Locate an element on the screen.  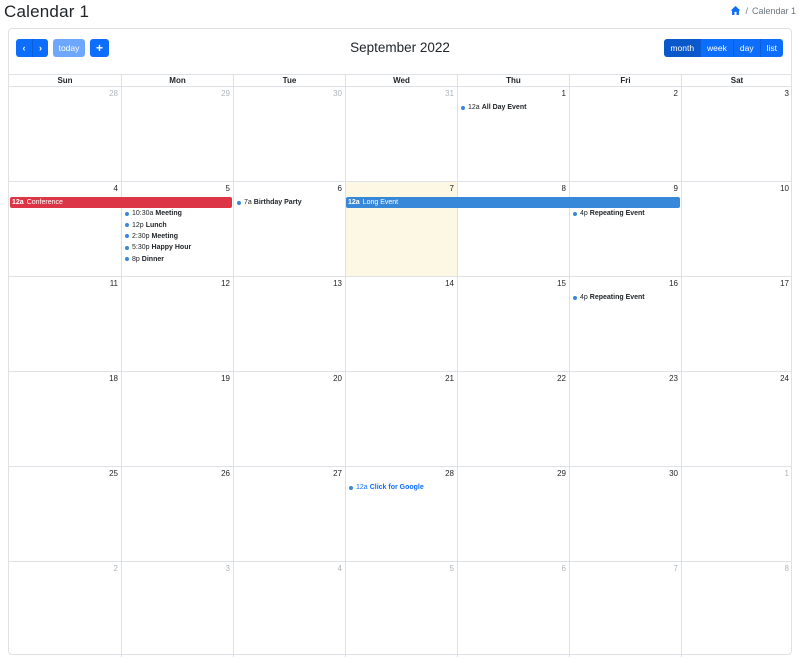
day-number: 25 is located at coordinates (113, 473).